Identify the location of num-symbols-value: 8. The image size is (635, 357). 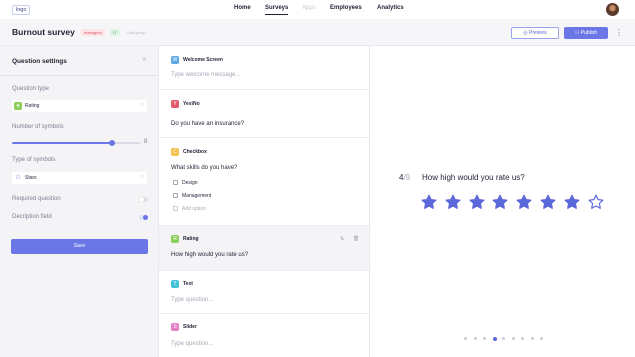
(146, 142).